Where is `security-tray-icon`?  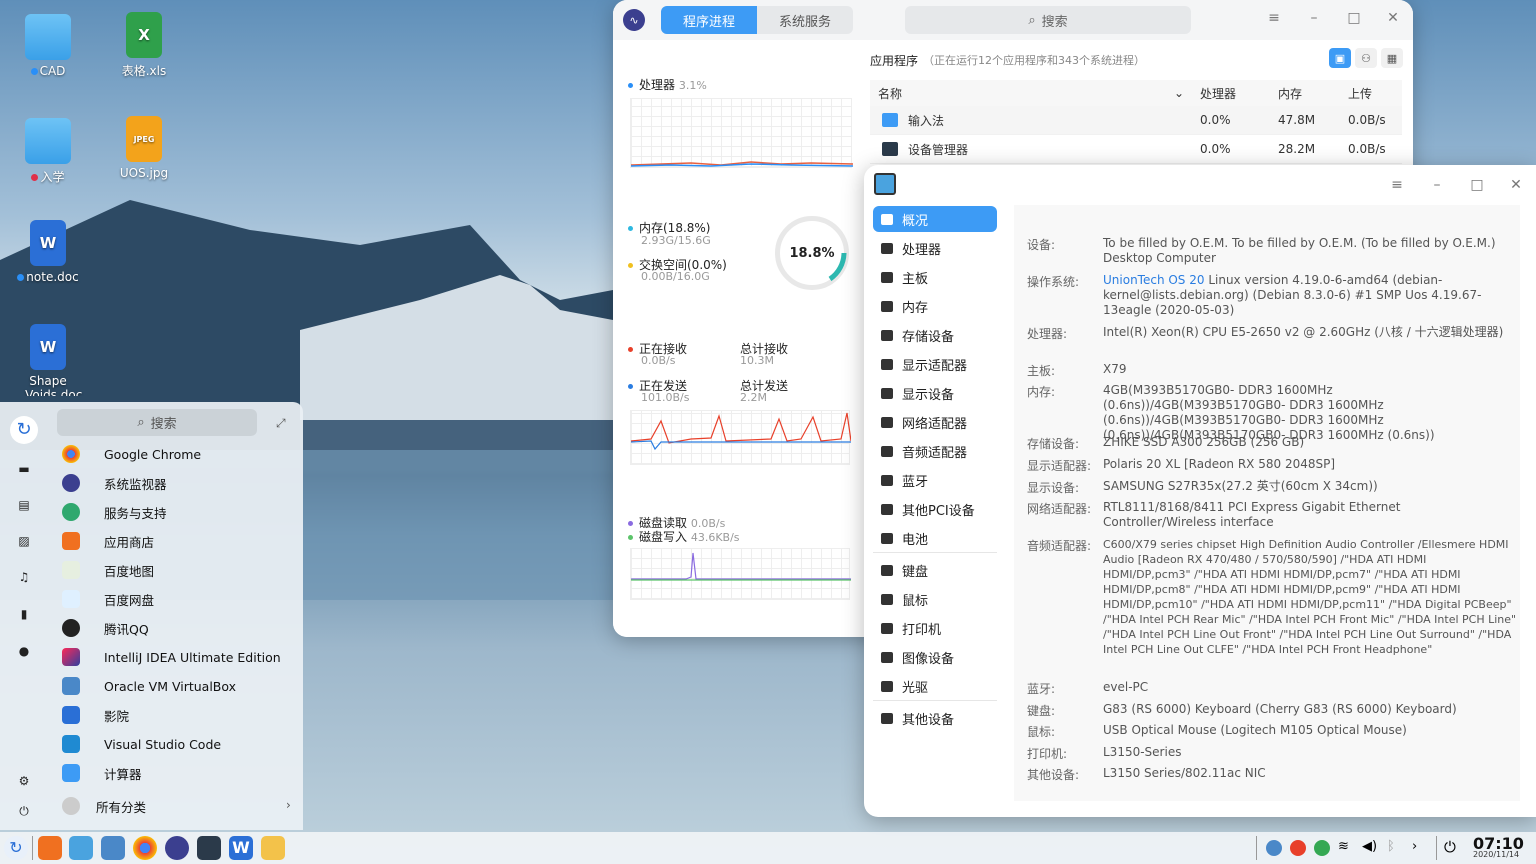
security-tray-icon is located at coordinates (1298, 848).